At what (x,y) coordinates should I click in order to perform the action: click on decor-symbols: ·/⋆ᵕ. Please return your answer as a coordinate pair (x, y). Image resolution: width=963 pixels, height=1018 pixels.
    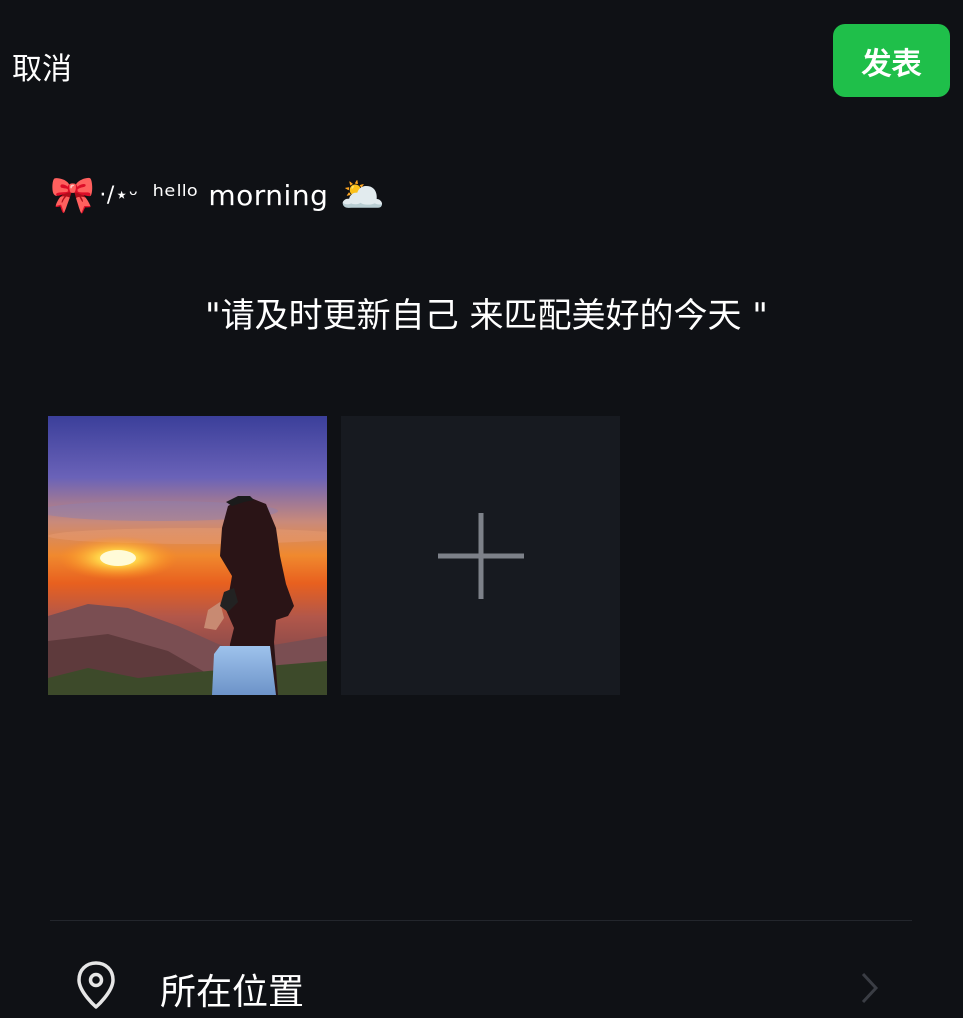
    Looking at the image, I should click on (119, 195).